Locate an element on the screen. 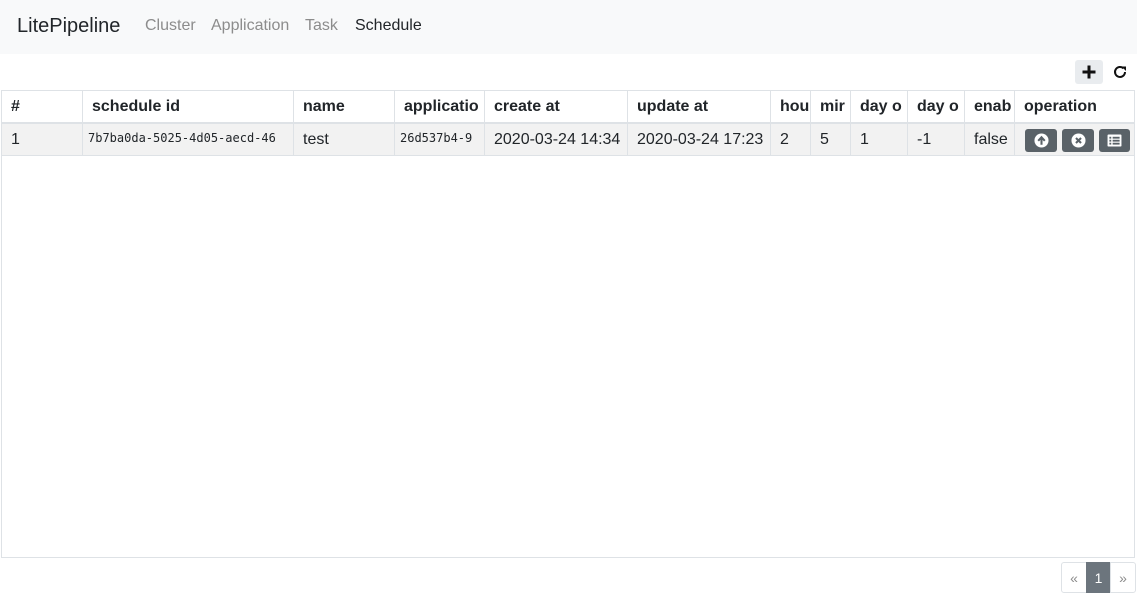  plus-icon is located at coordinates (1089, 72).